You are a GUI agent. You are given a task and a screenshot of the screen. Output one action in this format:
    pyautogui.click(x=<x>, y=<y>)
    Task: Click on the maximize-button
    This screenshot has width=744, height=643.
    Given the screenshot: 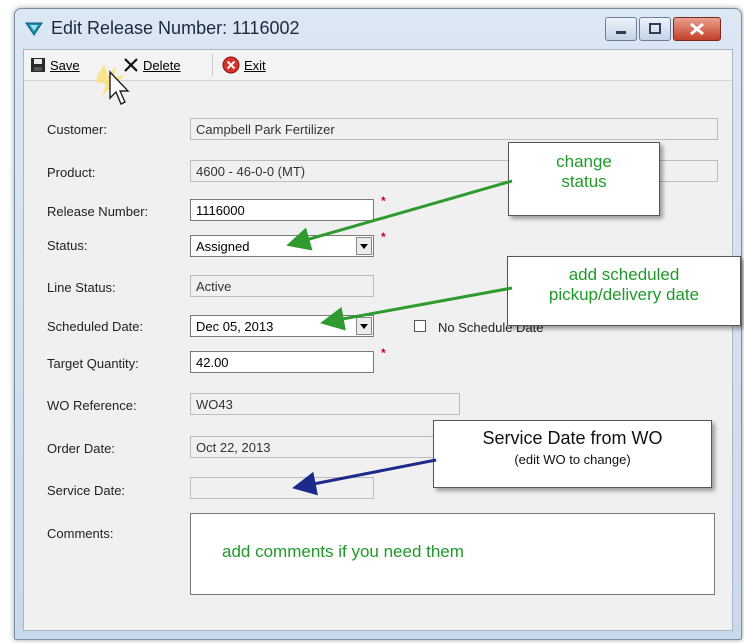 What is the action you would take?
    pyautogui.click(x=655, y=29)
    